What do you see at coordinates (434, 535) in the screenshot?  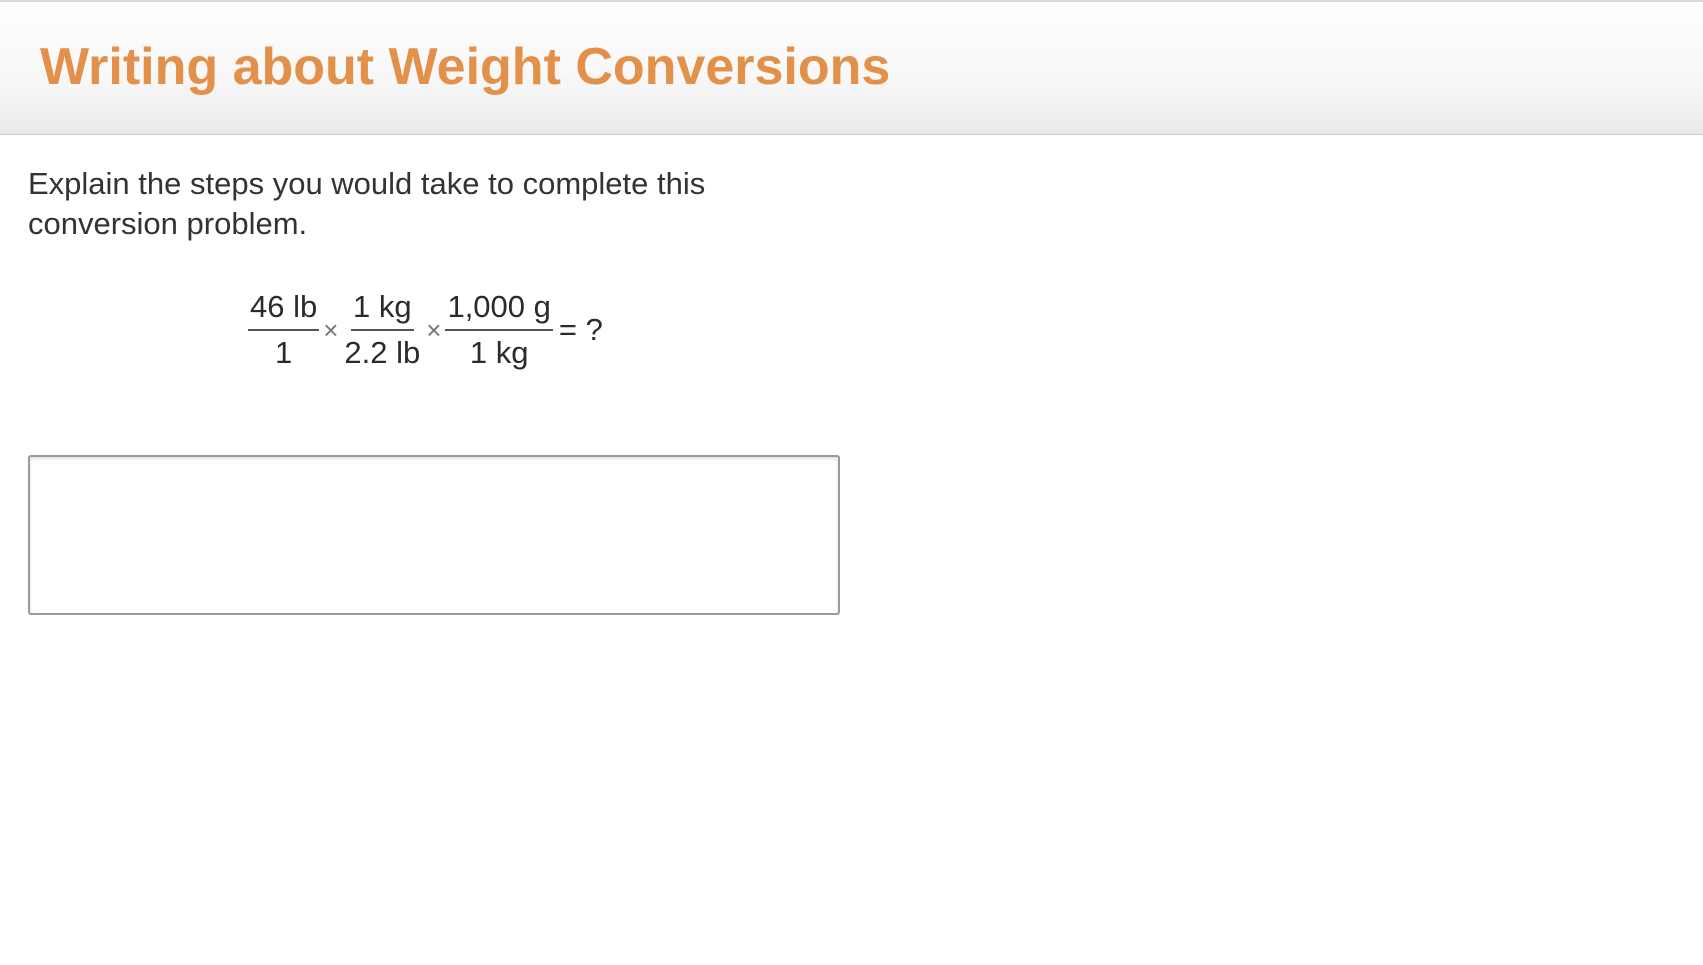 I see `answer-textarea` at bounding box center [434, 535].